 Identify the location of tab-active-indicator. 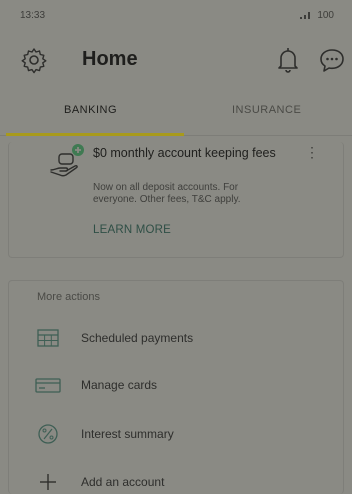
(95, 134).